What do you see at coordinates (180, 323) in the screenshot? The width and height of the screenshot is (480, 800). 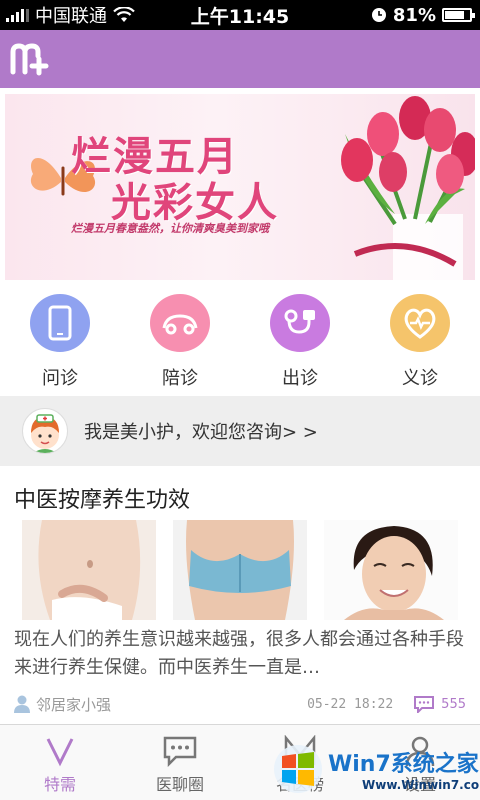 I see `car-icon` at bounding box center [180, 323].